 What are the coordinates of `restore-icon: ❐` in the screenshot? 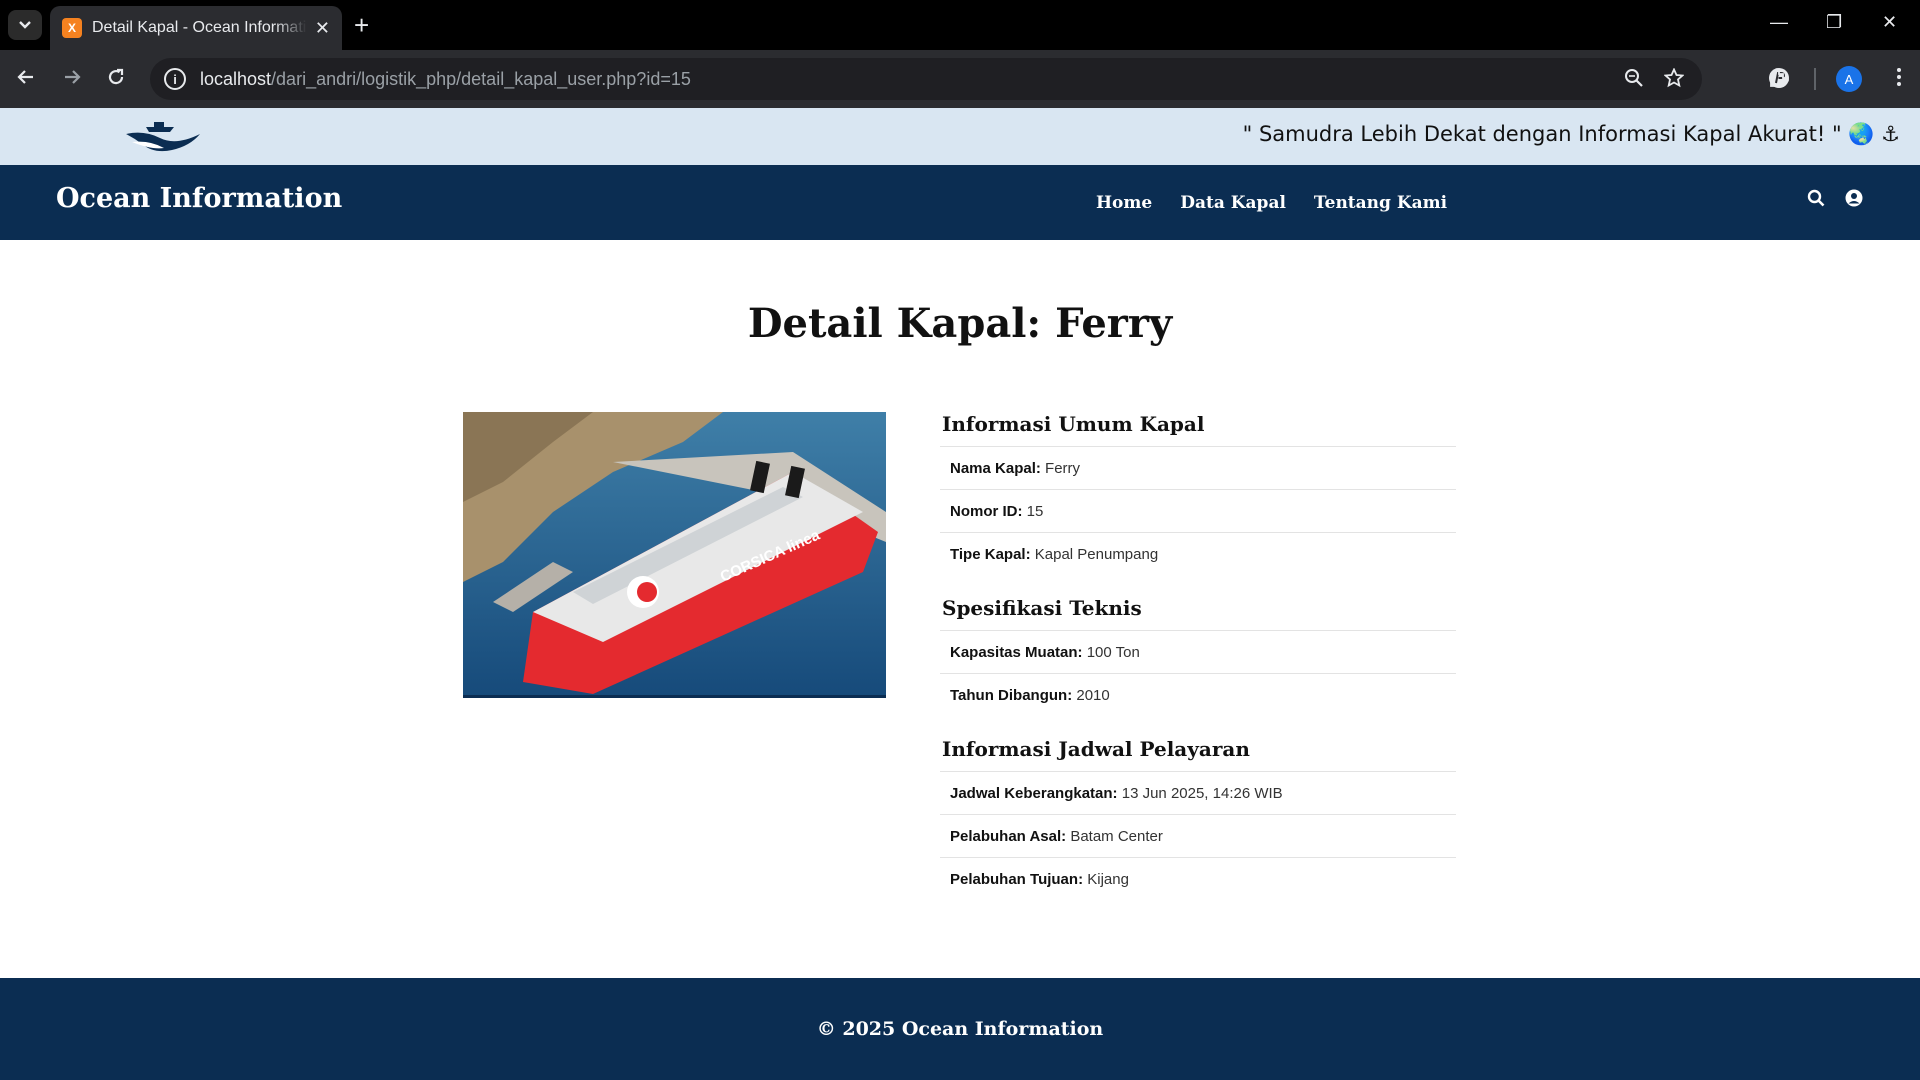 It's located at (1834, 22).